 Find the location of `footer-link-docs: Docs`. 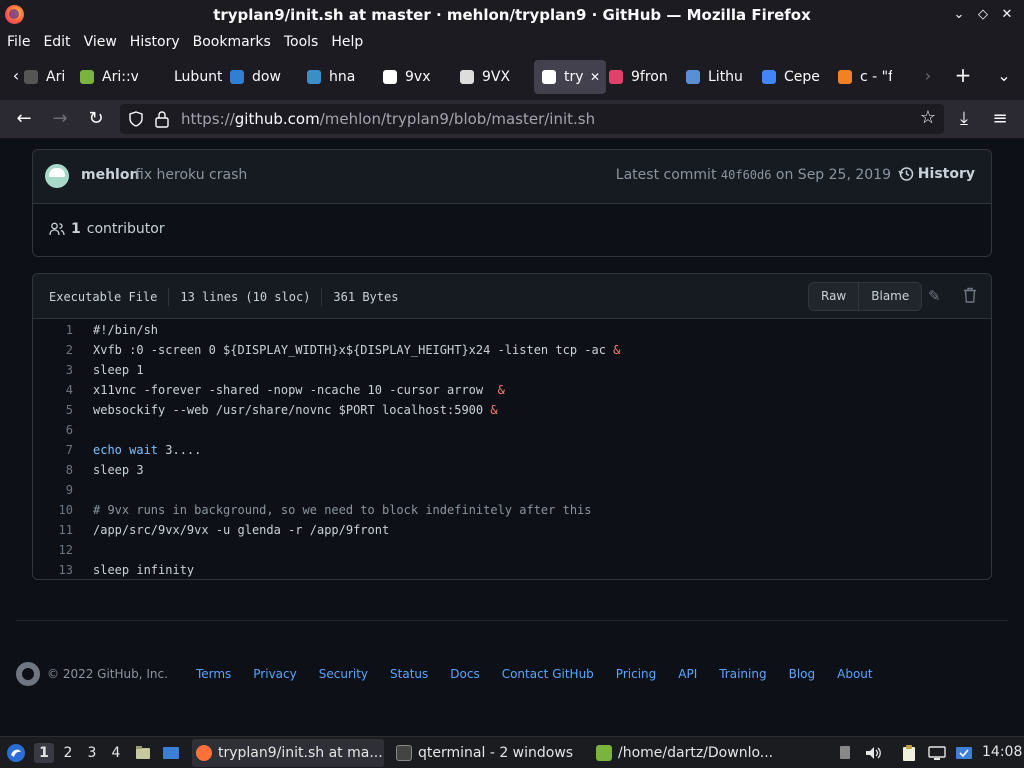

footer-link-docs: Docs is located at coordinates (464, 674).